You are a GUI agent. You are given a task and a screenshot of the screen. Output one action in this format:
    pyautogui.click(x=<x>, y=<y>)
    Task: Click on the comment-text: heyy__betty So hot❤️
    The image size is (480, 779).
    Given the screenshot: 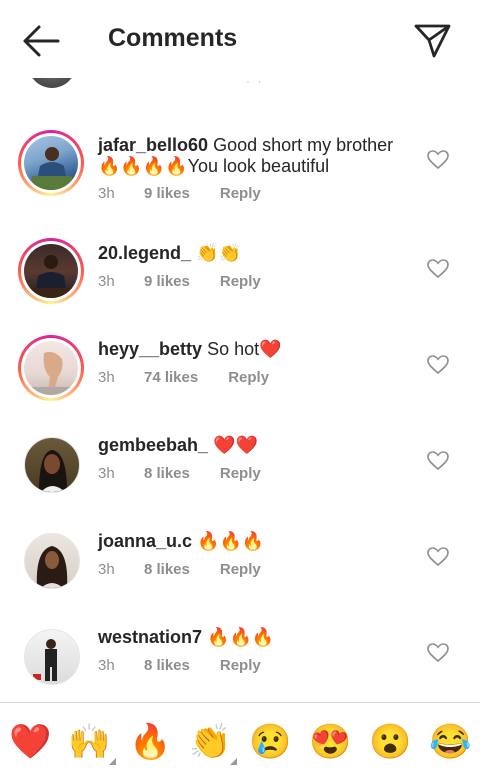 What is the action you would take?
    pyautogui.click(x=257, y=349)
    